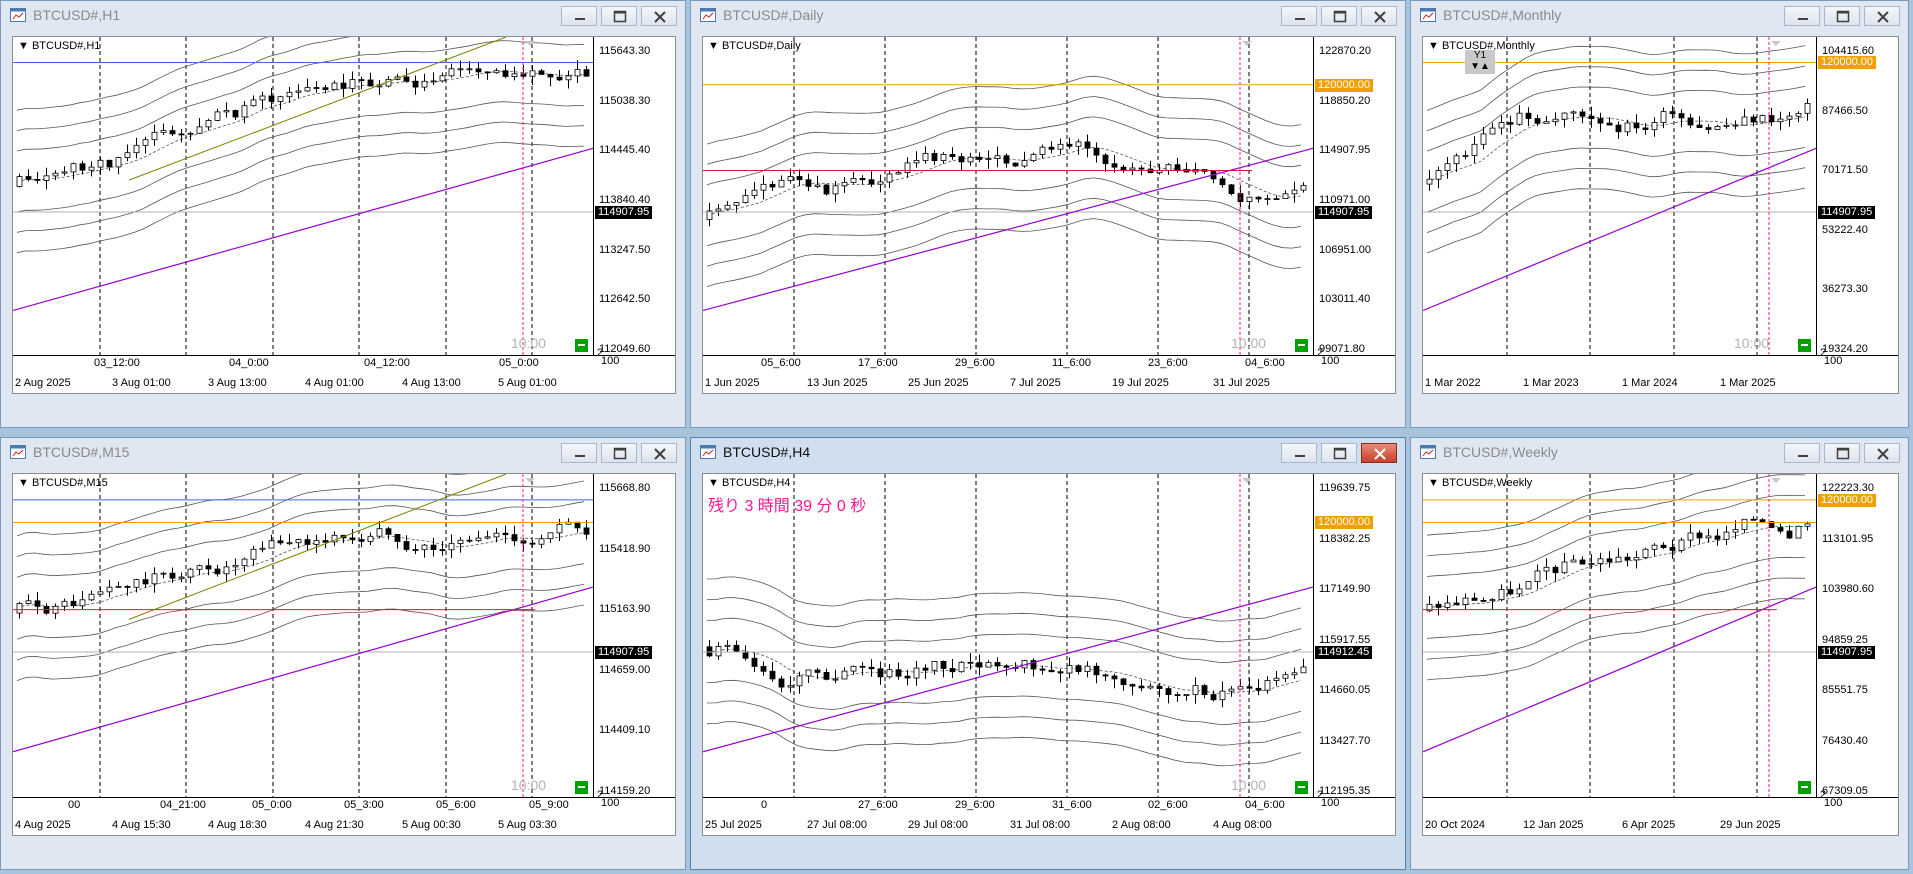 The image size is (1913, 874). Describe the element at coordinates (1848, 488) in the screenshot. I see `price-axis-label: 122223.30` at that location.